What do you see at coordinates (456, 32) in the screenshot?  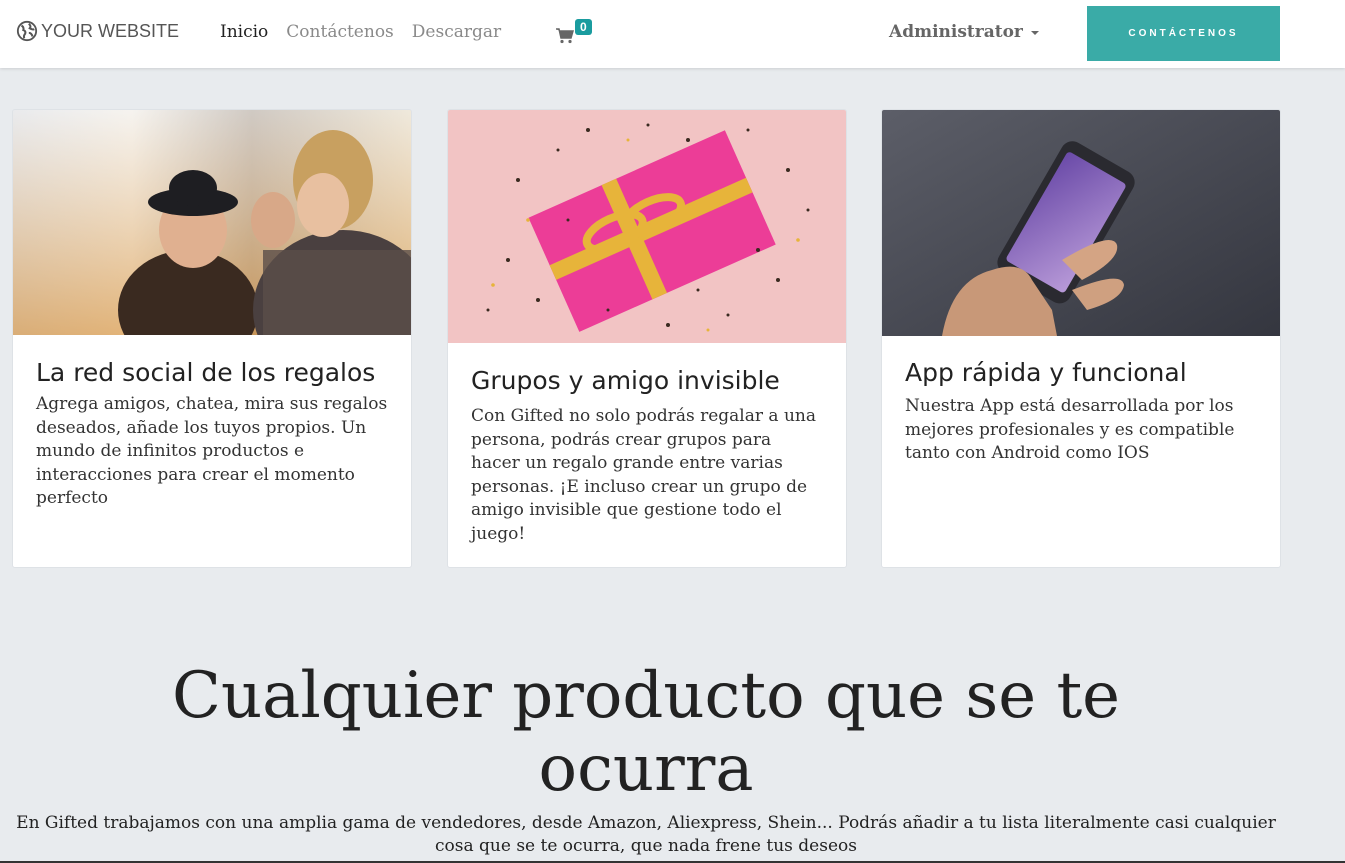 I see `nav-link-descargar: Descargar` at bounding box center [456, 32].